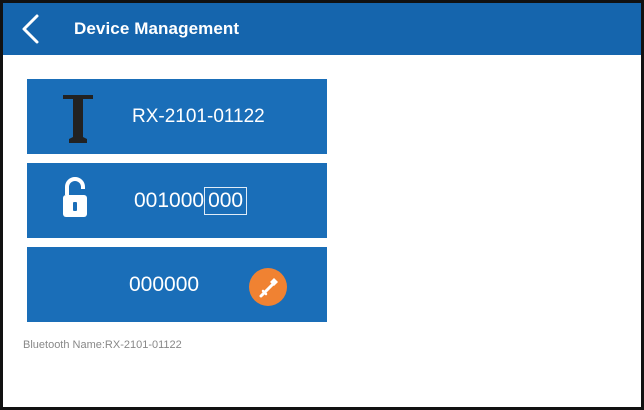 Image resolution: width=644 pixels, height=410 pixels. I want to click on key-icon, so click(268, 287).